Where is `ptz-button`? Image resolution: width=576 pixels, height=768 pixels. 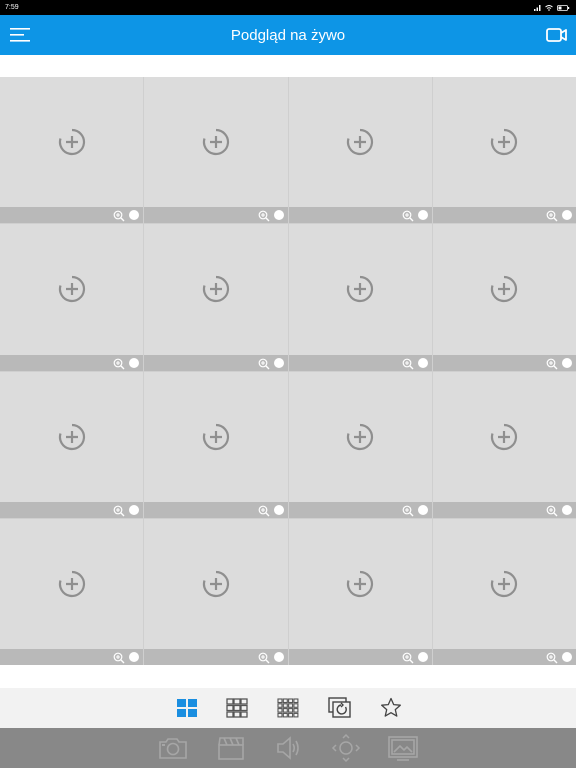
ptz-button is located at coordinates (346, 748).